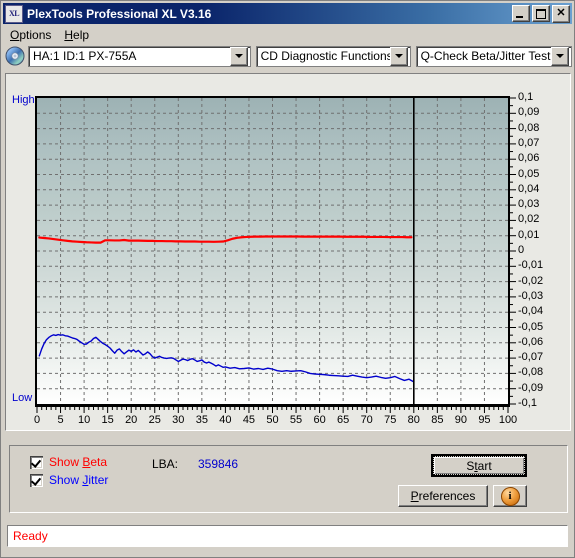 Image resolution: width=575 pixels, height=558 pixels. I want to click on y-tick-label: -0,09, so click(531, 387).